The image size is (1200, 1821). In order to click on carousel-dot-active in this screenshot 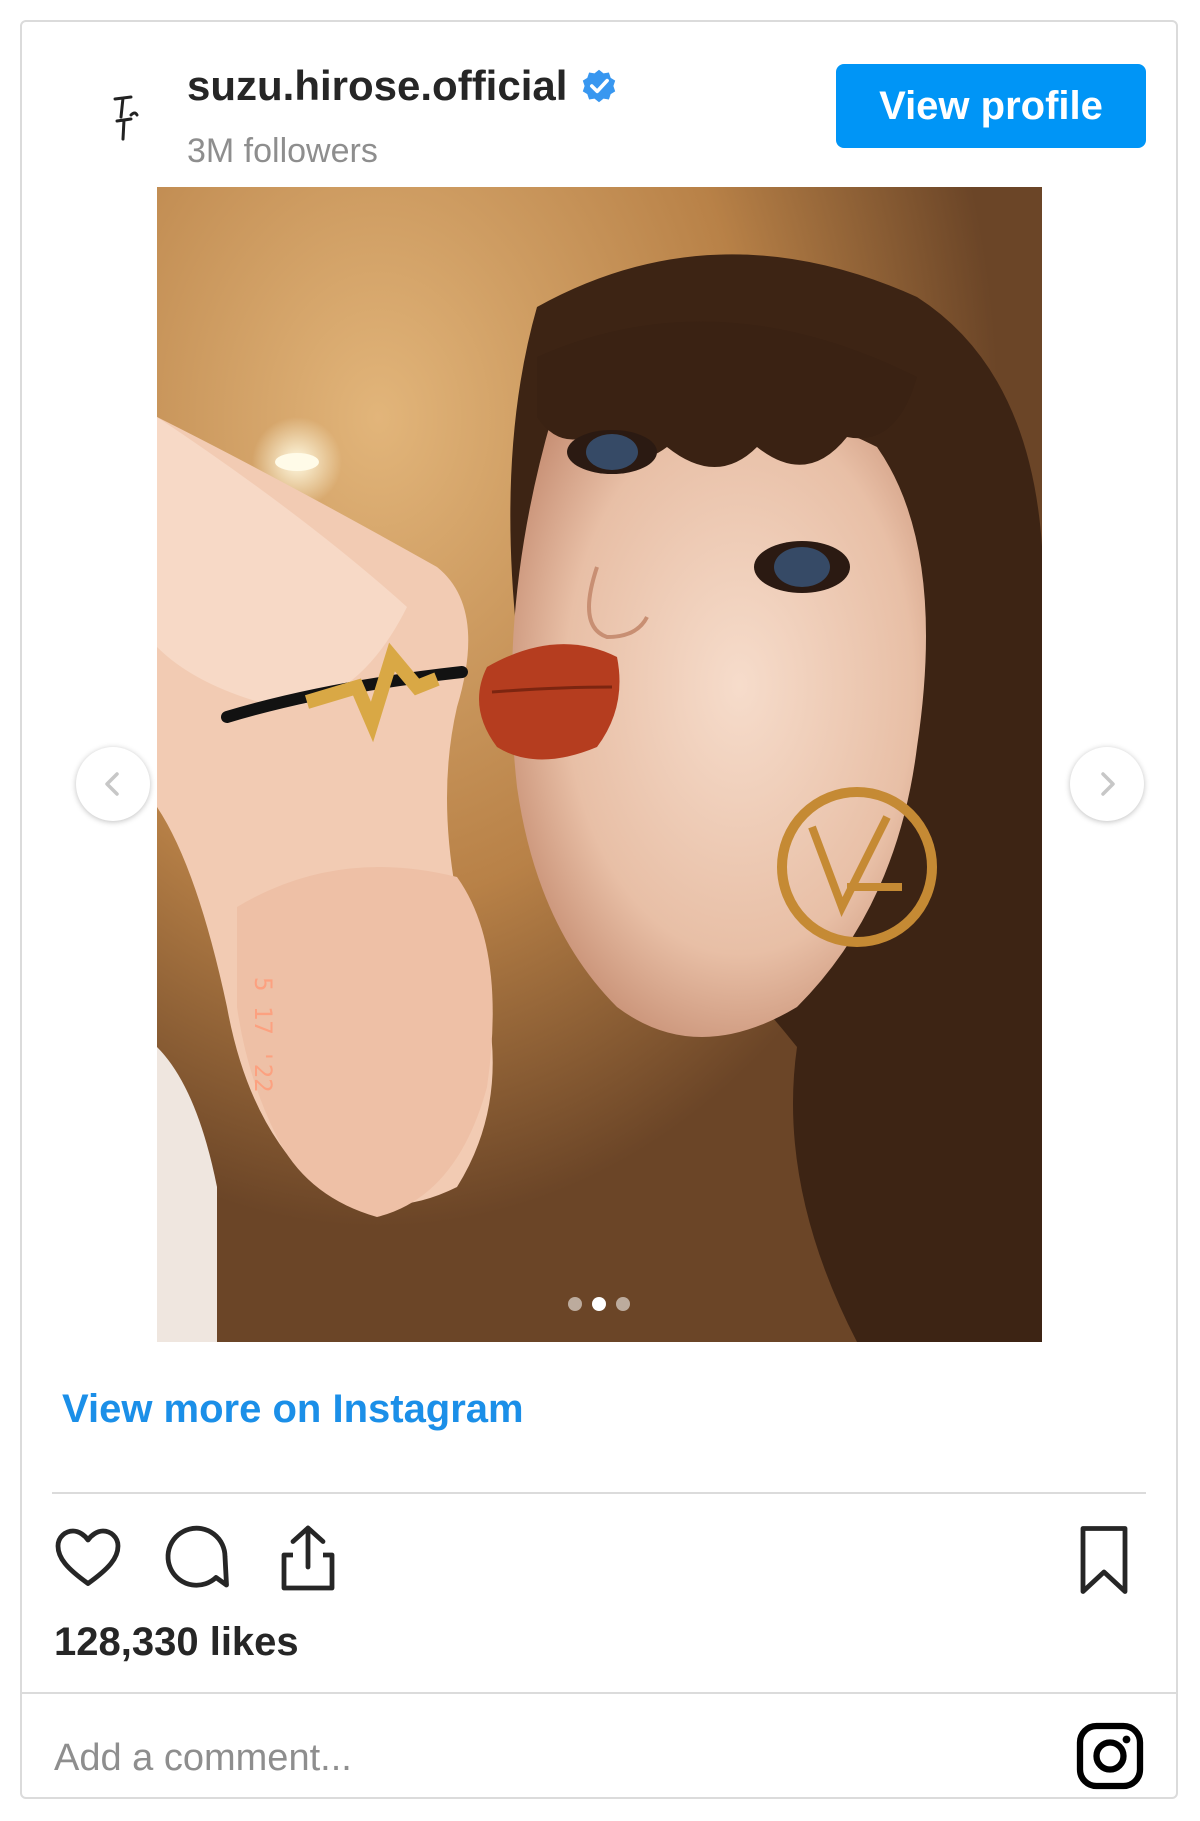, I will do `click(599, 1304)`.